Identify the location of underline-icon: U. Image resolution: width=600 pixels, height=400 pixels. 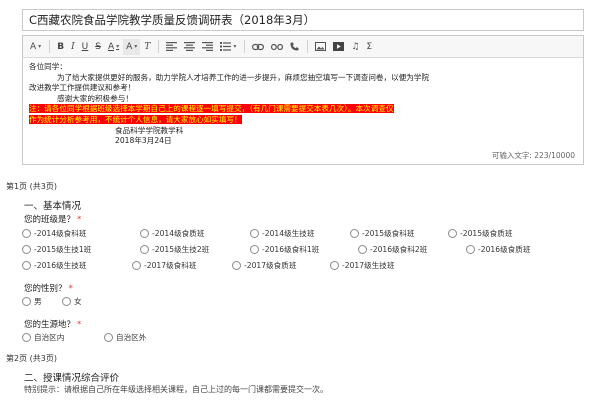
(85, 47).